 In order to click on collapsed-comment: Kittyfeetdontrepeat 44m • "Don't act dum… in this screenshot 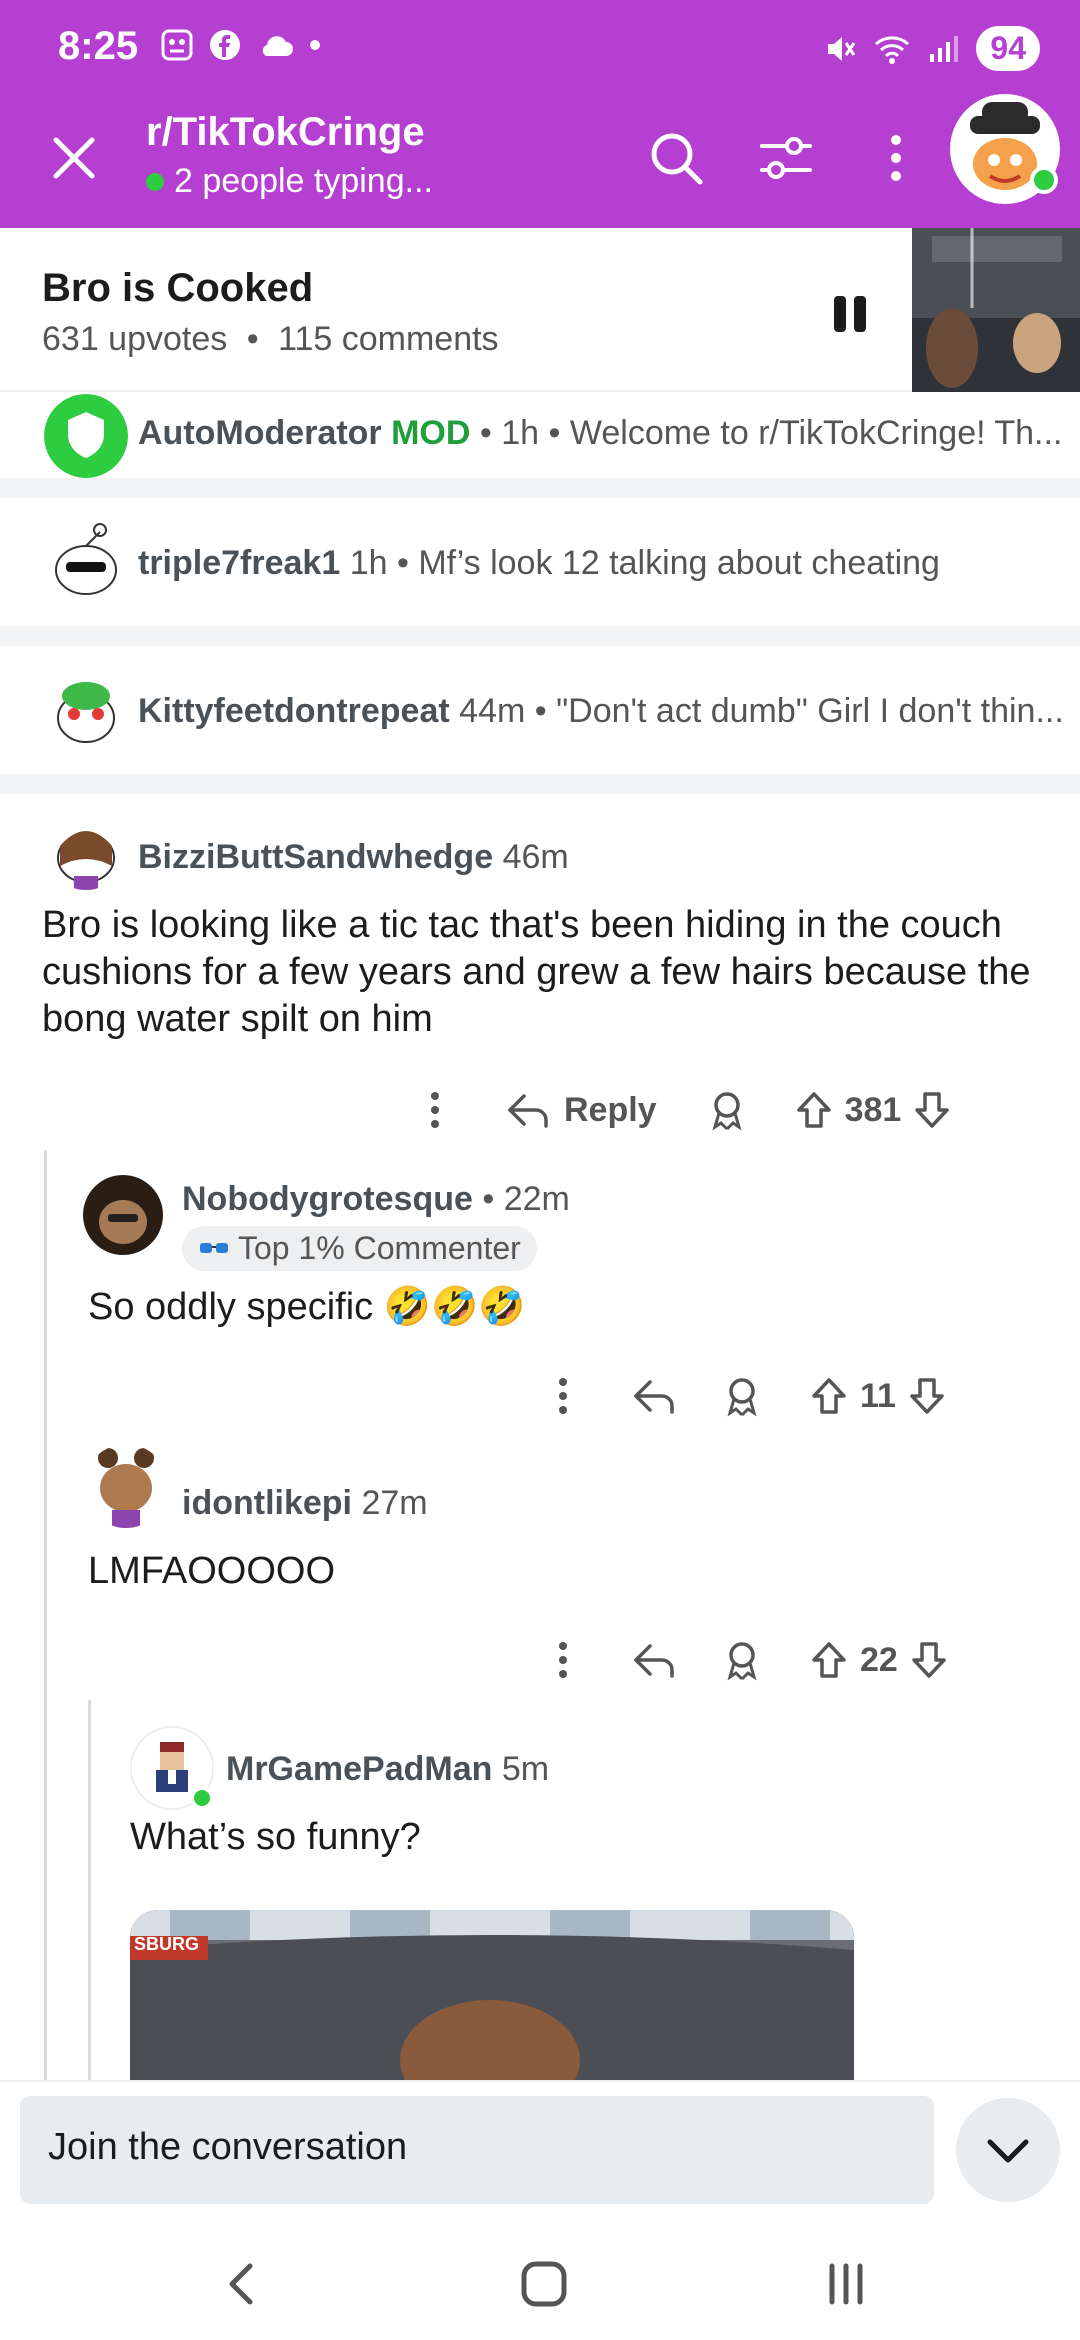, I will do `click(540, 710)`.